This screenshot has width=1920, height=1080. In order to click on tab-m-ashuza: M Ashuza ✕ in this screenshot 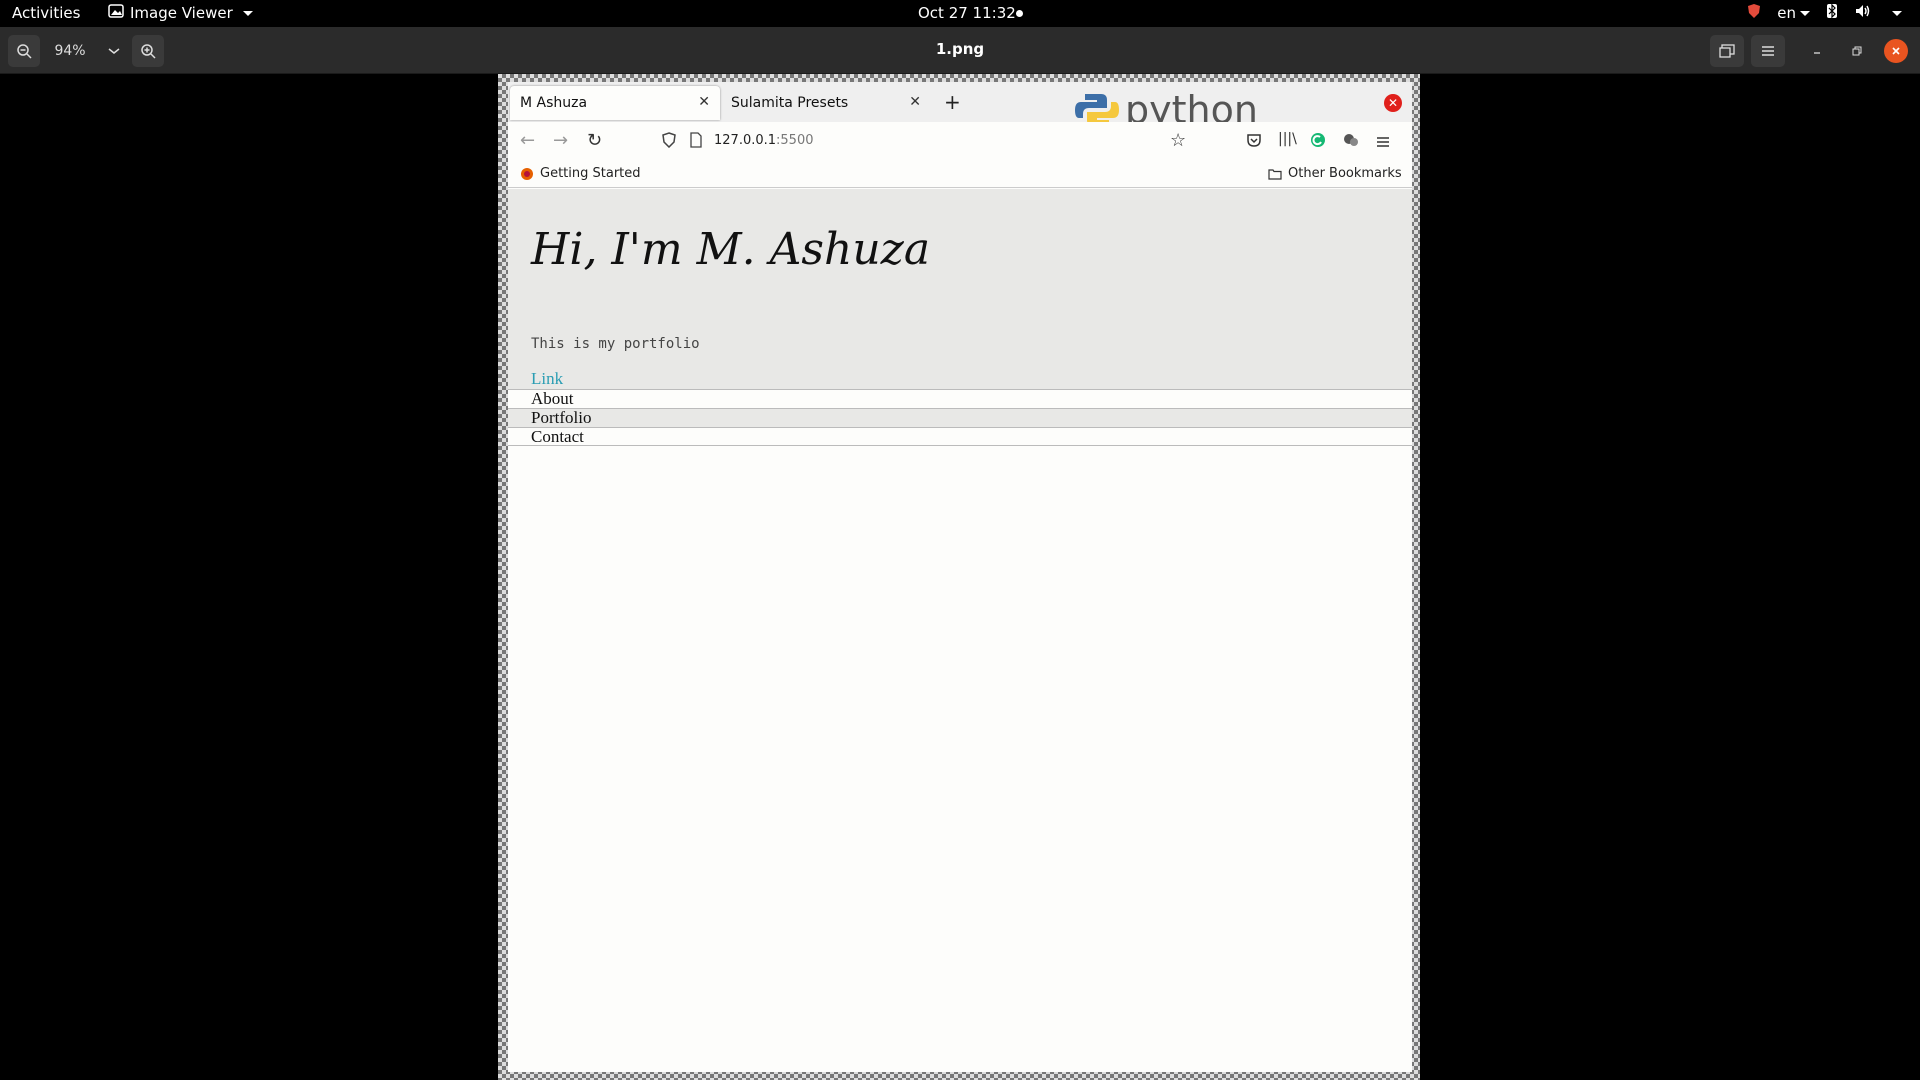, I will do `click(615, 103)`.